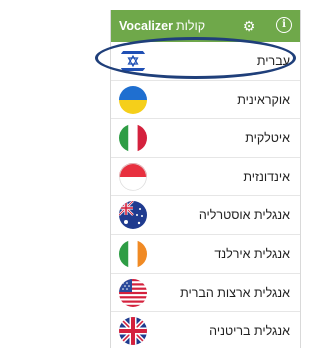 The image size is (323, 348). What do you see at coordinates (244, 215) in the screenshot?
I see `list-item-label: אנגלית אוסטרליה` at bounding box center [244, 215].